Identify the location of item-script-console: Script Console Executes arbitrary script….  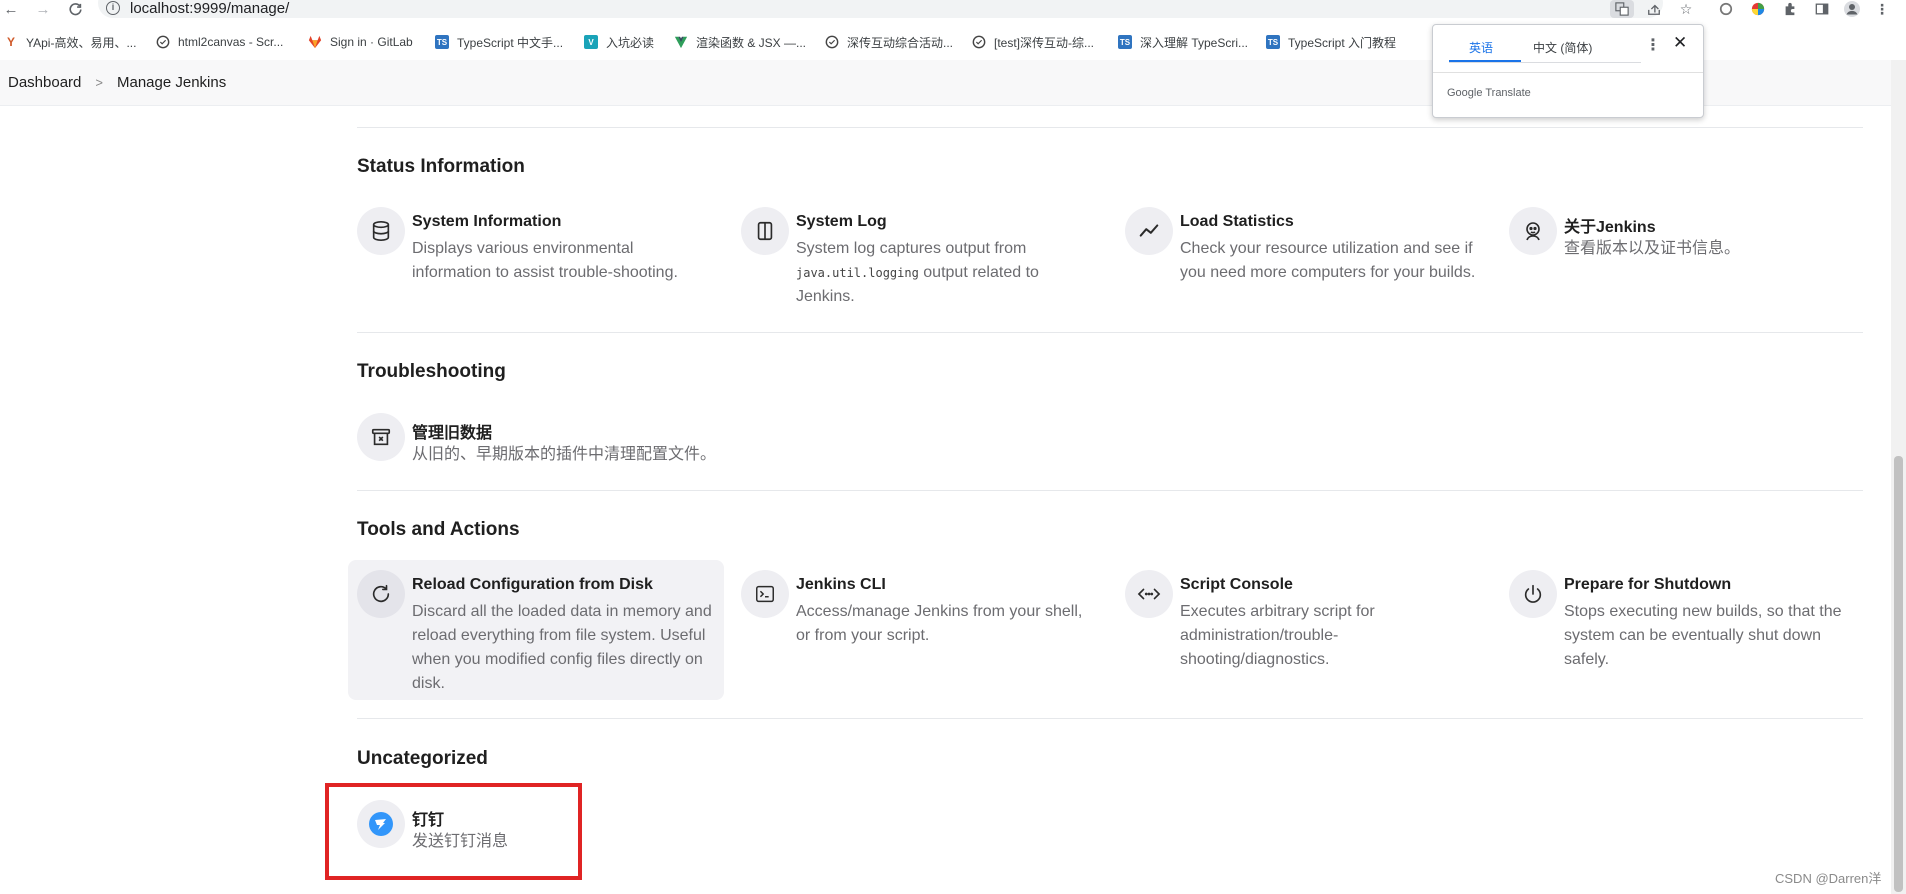
(1304, 620).